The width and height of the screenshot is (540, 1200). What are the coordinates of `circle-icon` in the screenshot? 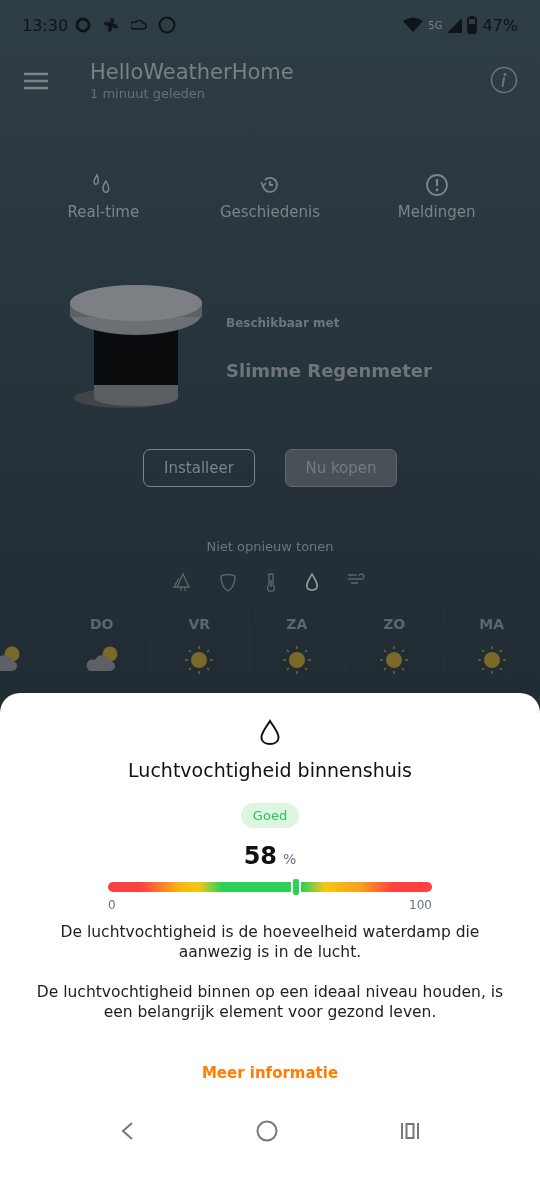 It's located at (167, 25).